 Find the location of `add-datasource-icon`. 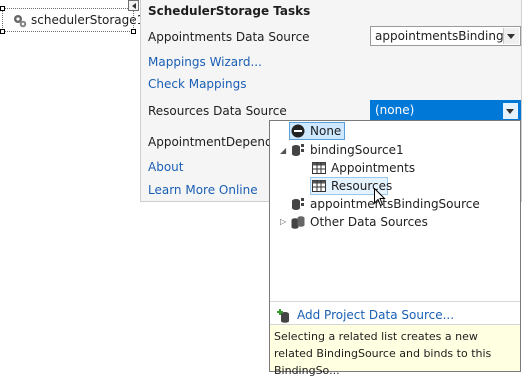

add-datasource-icon is located at coordinates (283, 316).